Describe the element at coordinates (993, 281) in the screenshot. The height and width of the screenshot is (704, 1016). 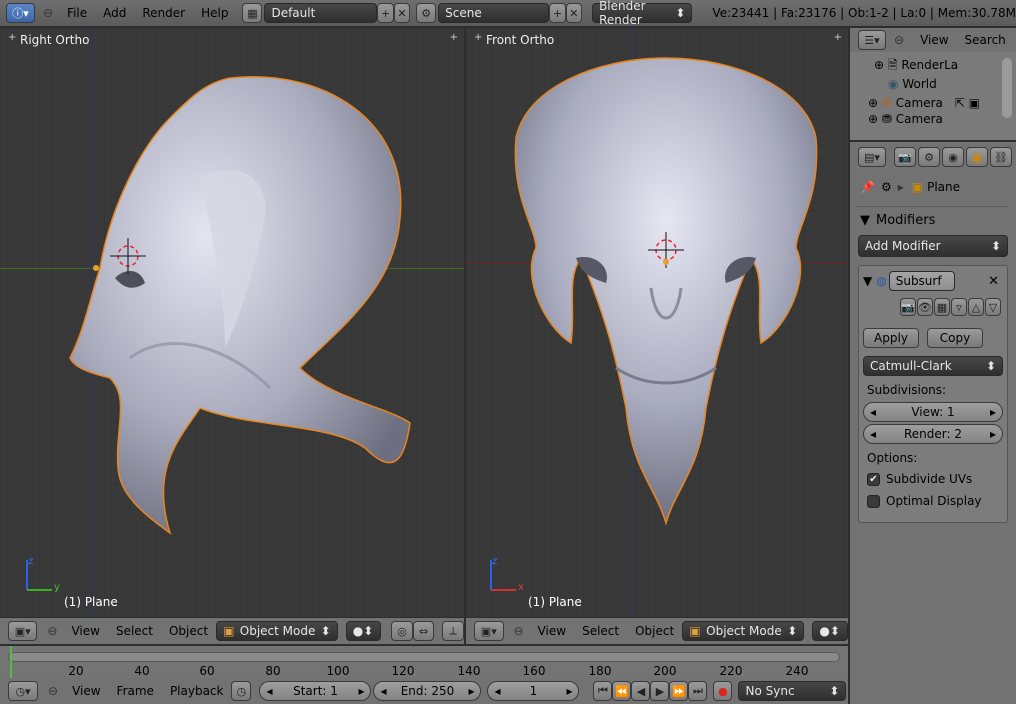
I see `close-icon: ✕` at that location.